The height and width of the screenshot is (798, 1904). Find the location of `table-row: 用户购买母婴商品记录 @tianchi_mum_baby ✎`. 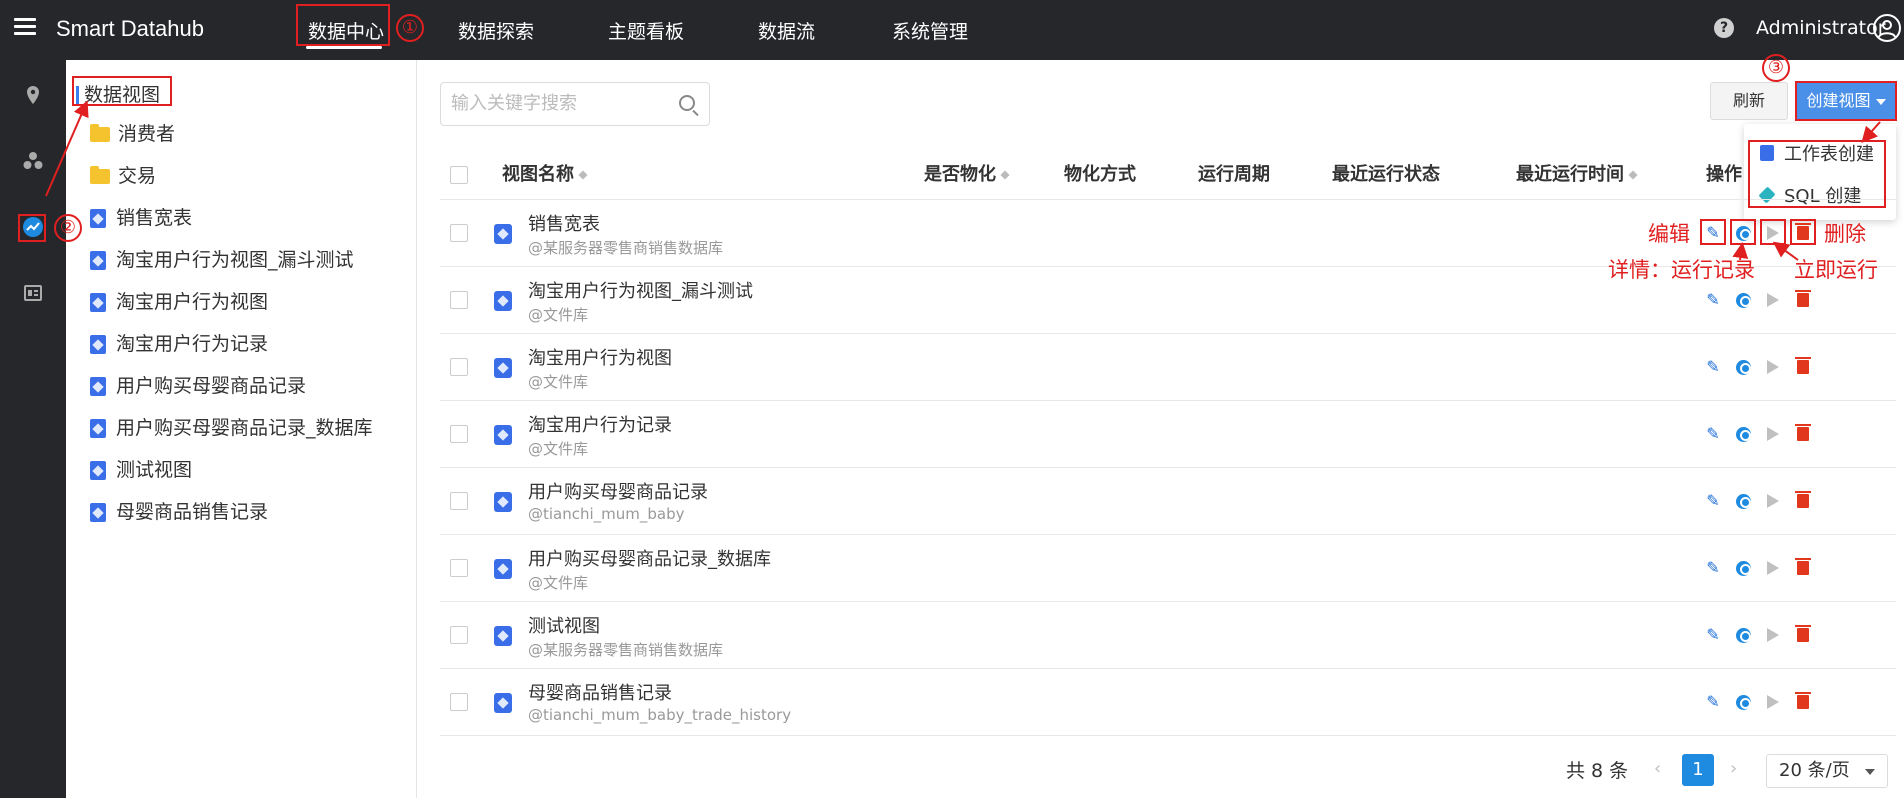

table-row: 用户购买母婴商品记录 @tianchi_mum_baby ✎ is located at coordinates (1168, 501).